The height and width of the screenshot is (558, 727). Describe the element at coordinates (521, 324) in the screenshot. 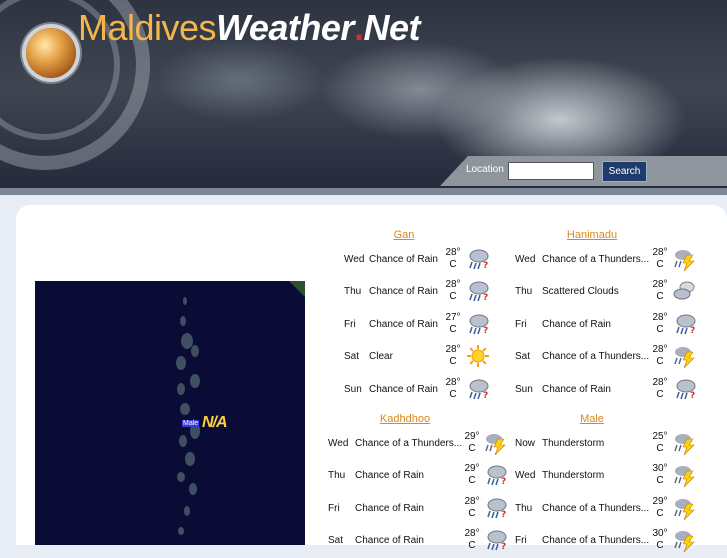

I see `forecast-day: Fri` at that location.